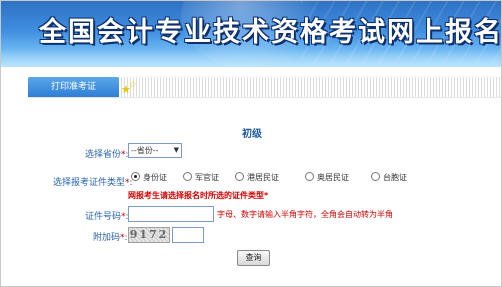 This screenshot has width=502, height=287. I want to click on cert-type-warning: 网报考生请选择报名时所选的证件类型*, so click(198, 195).